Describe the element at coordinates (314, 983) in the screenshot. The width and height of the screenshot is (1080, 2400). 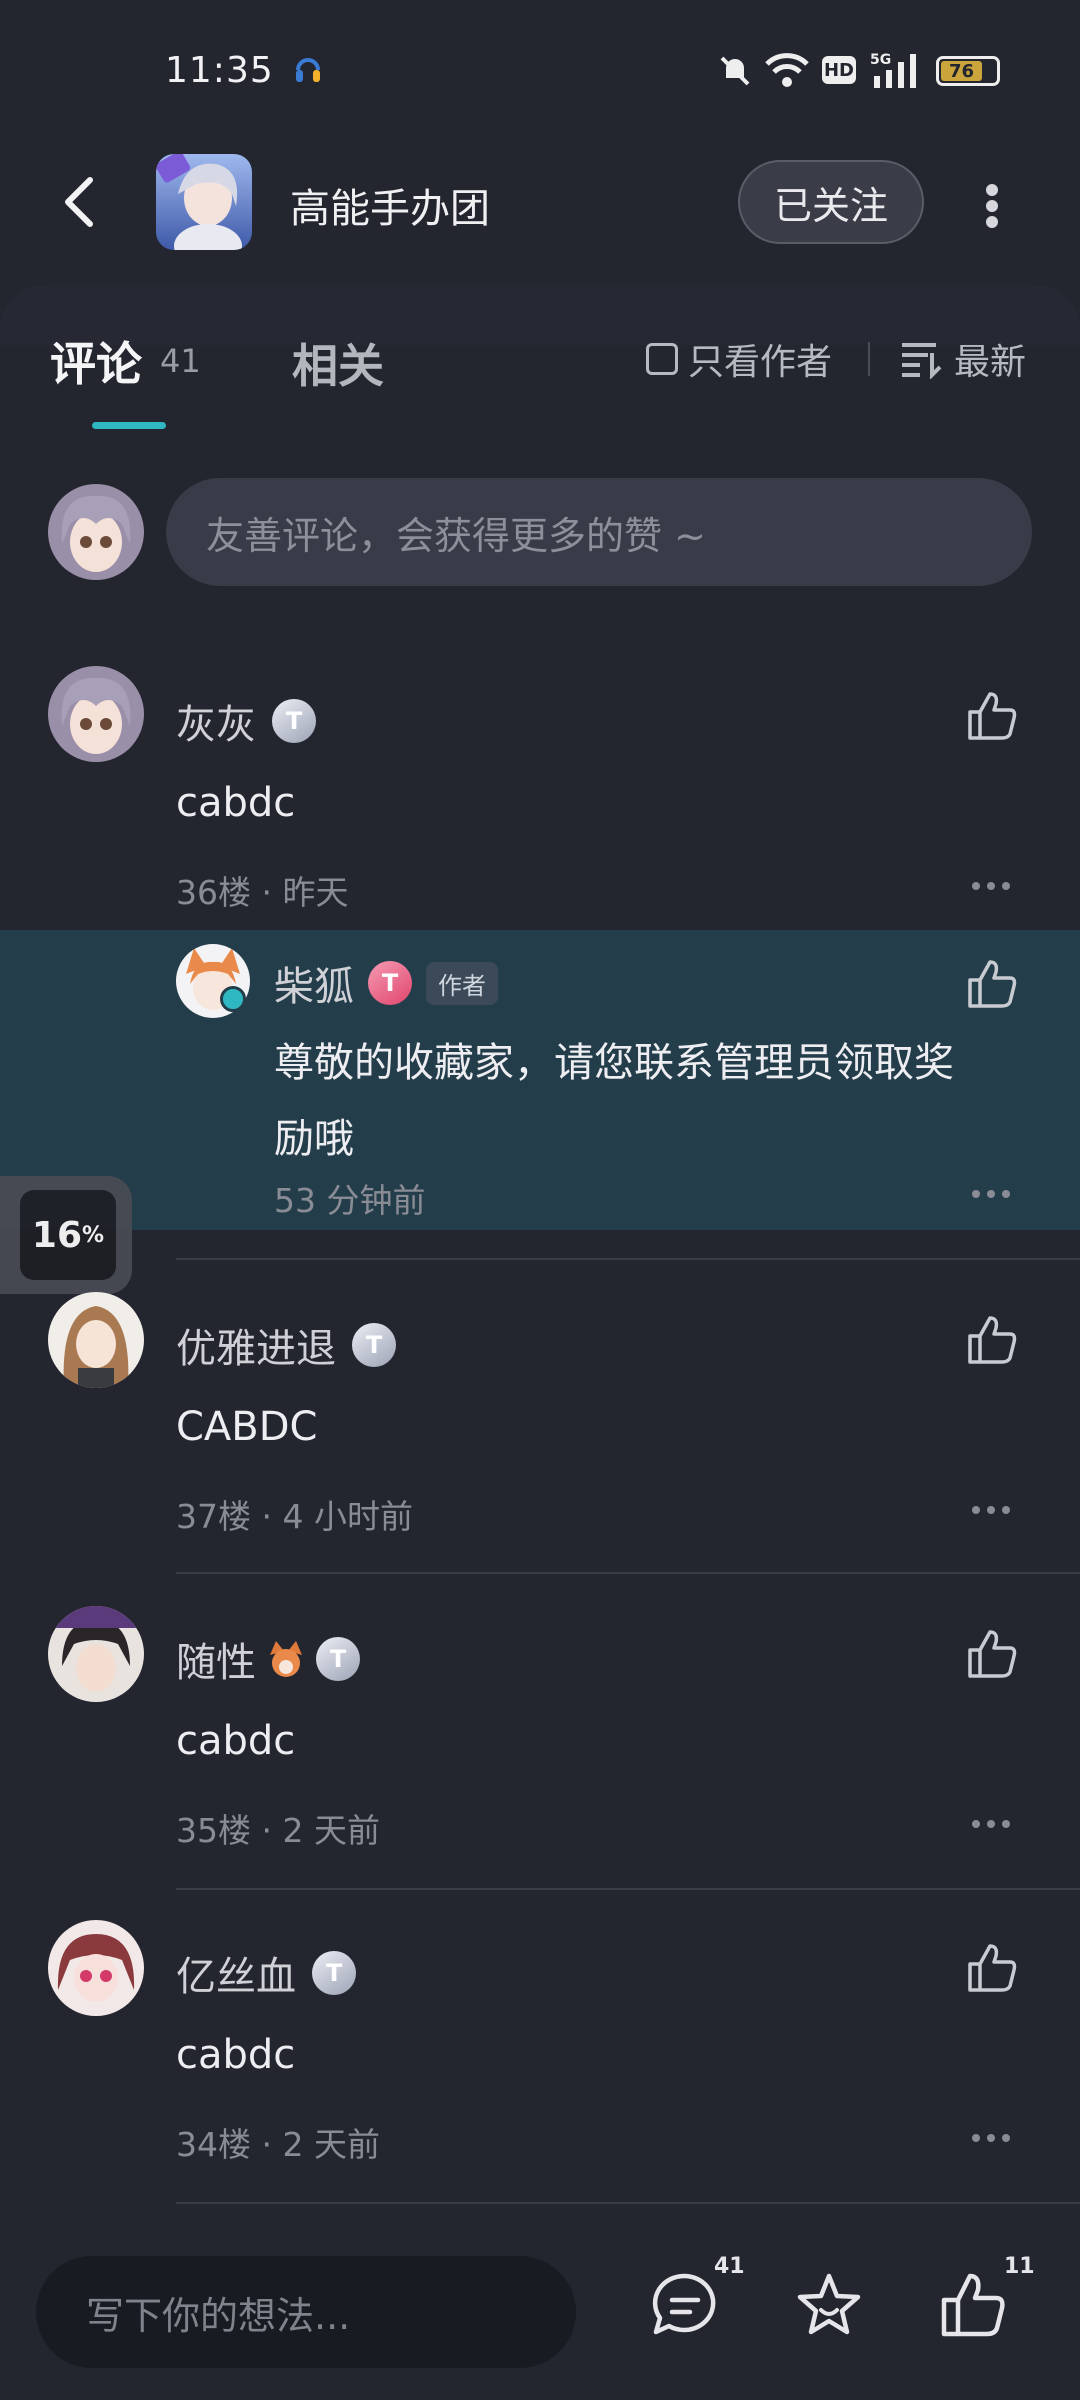
I see `username: 柴狐` at that location.